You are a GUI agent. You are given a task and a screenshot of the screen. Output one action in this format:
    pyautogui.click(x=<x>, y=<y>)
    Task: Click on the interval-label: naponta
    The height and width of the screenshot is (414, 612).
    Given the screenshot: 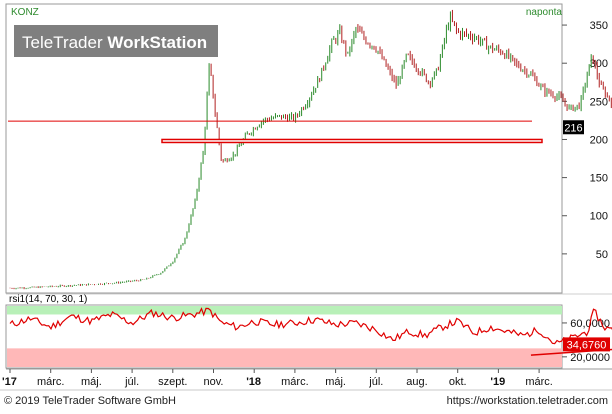 What is the action you would take?
    pyautogui.click(x=544, y=12)
    